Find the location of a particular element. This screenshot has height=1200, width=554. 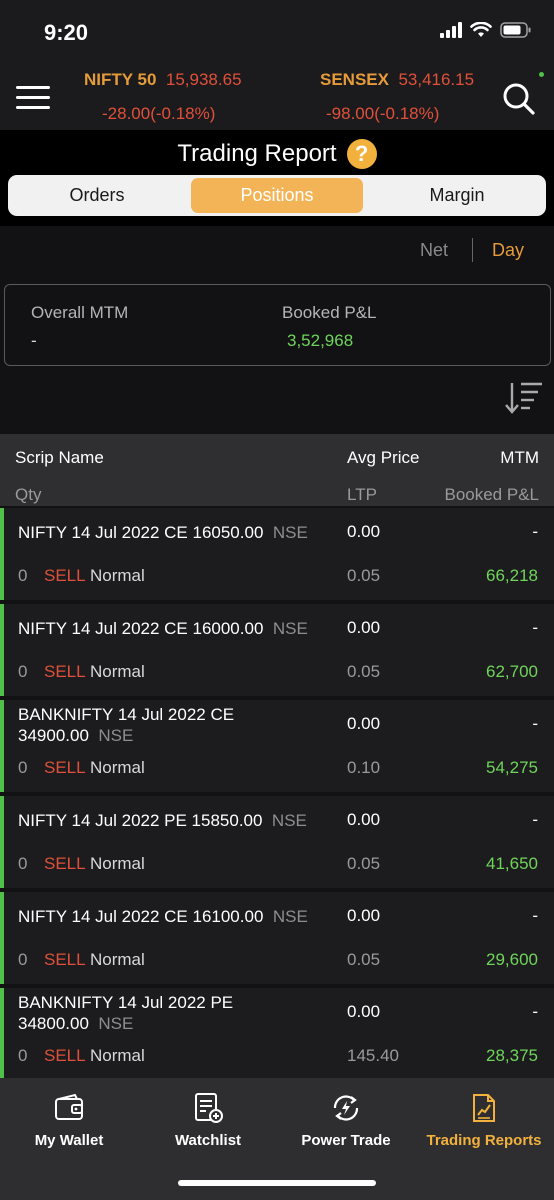

wifi-icon is located at coordinates (481, 29).